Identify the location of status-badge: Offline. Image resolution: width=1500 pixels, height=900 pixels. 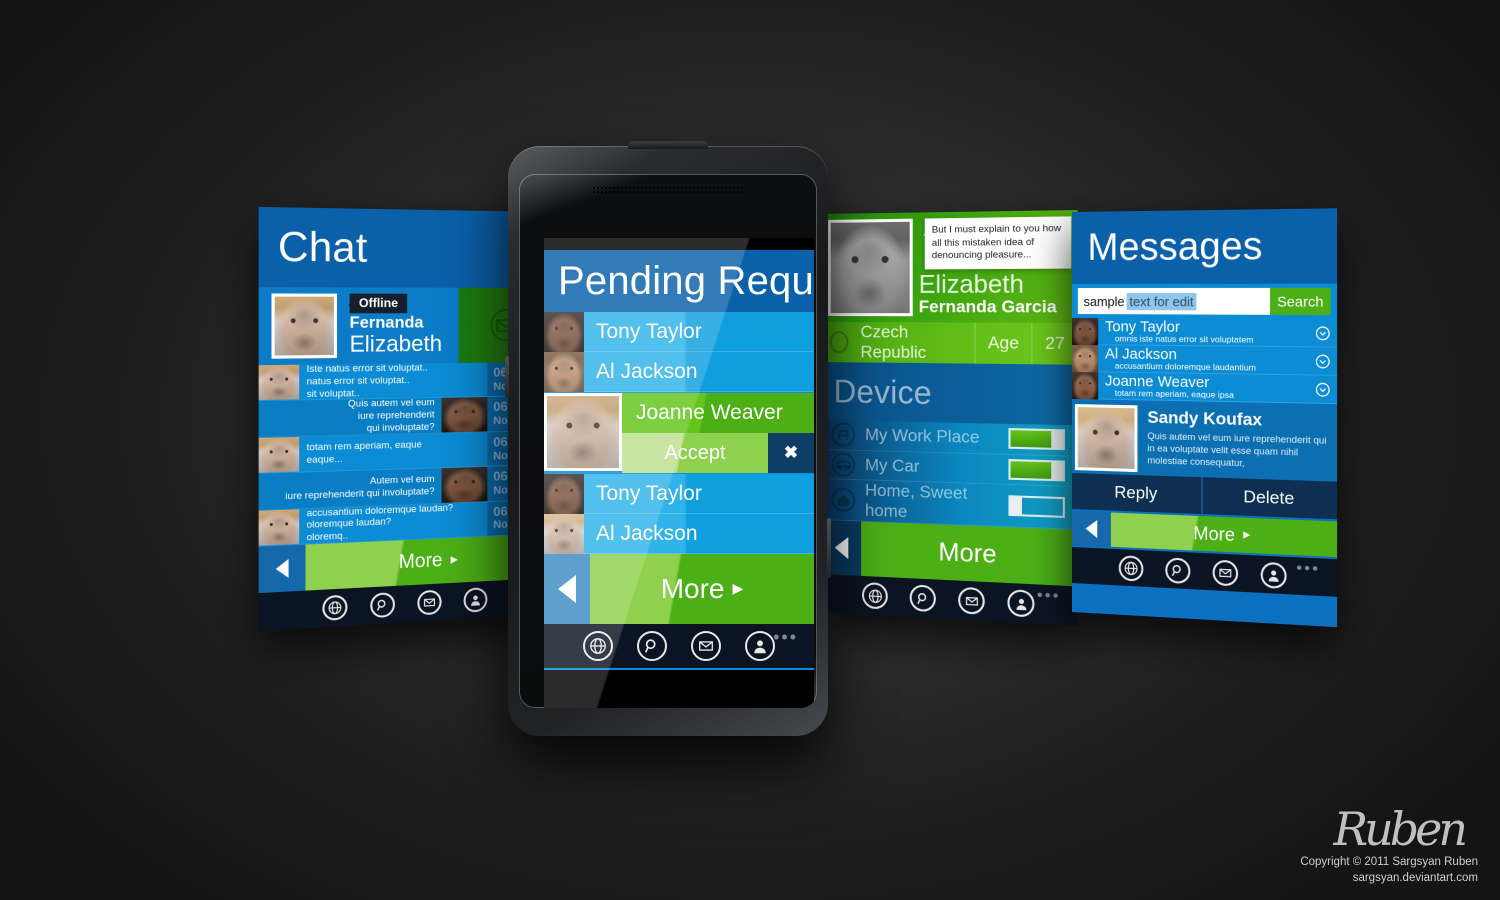
(378, 303).